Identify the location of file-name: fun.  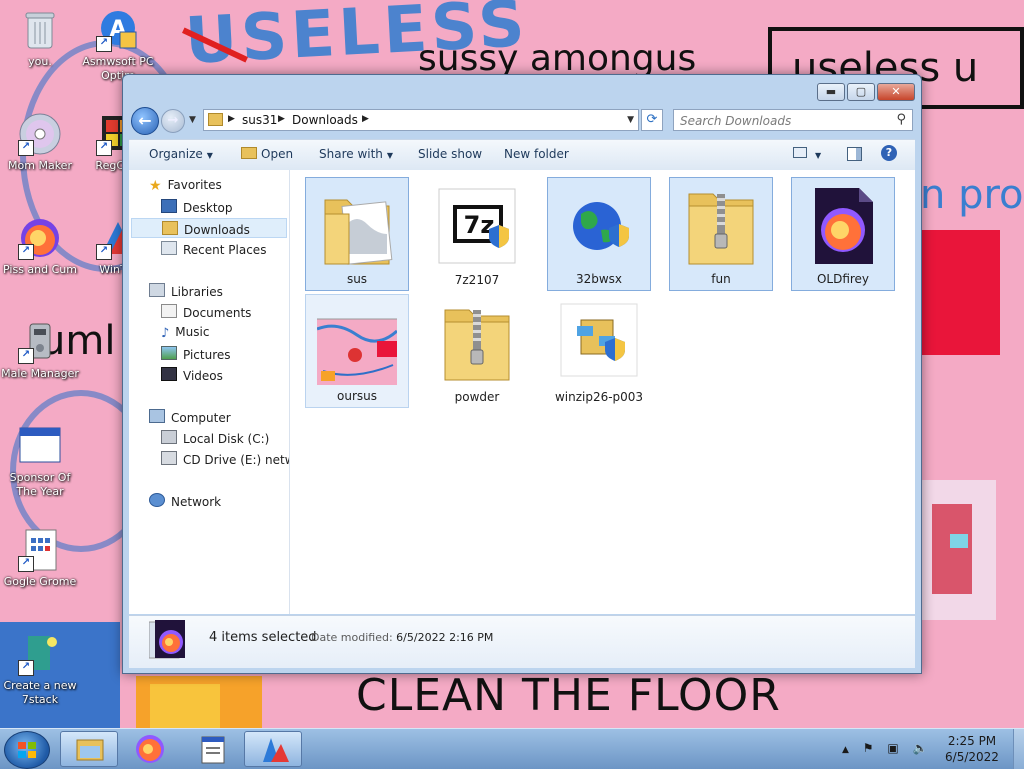
(721, 279).